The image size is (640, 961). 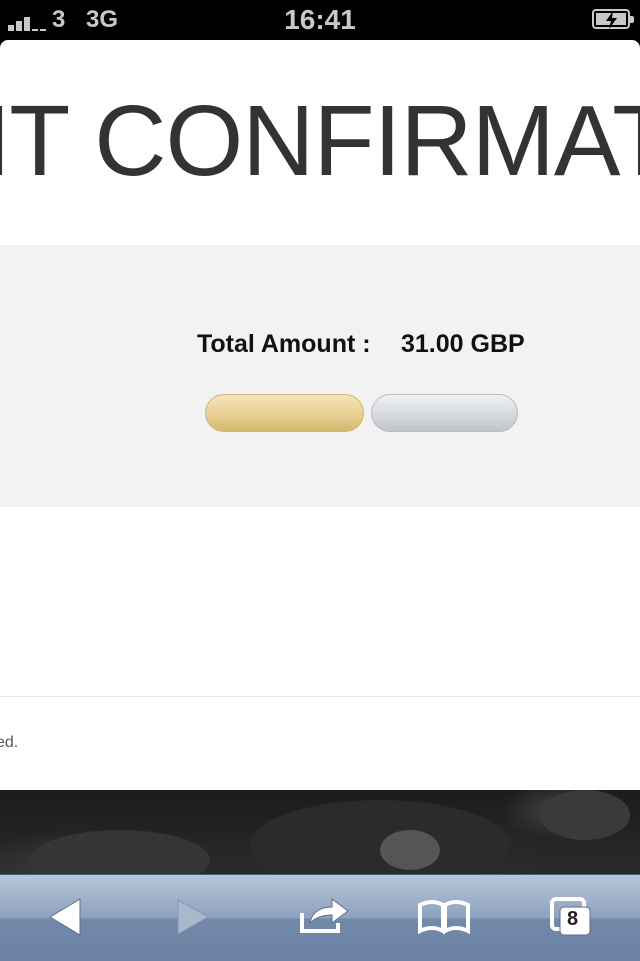 What do you see at coordinates (65, 917) in the screenshot?
I see `back-arrow-icon` at bounding box center [65, 917].